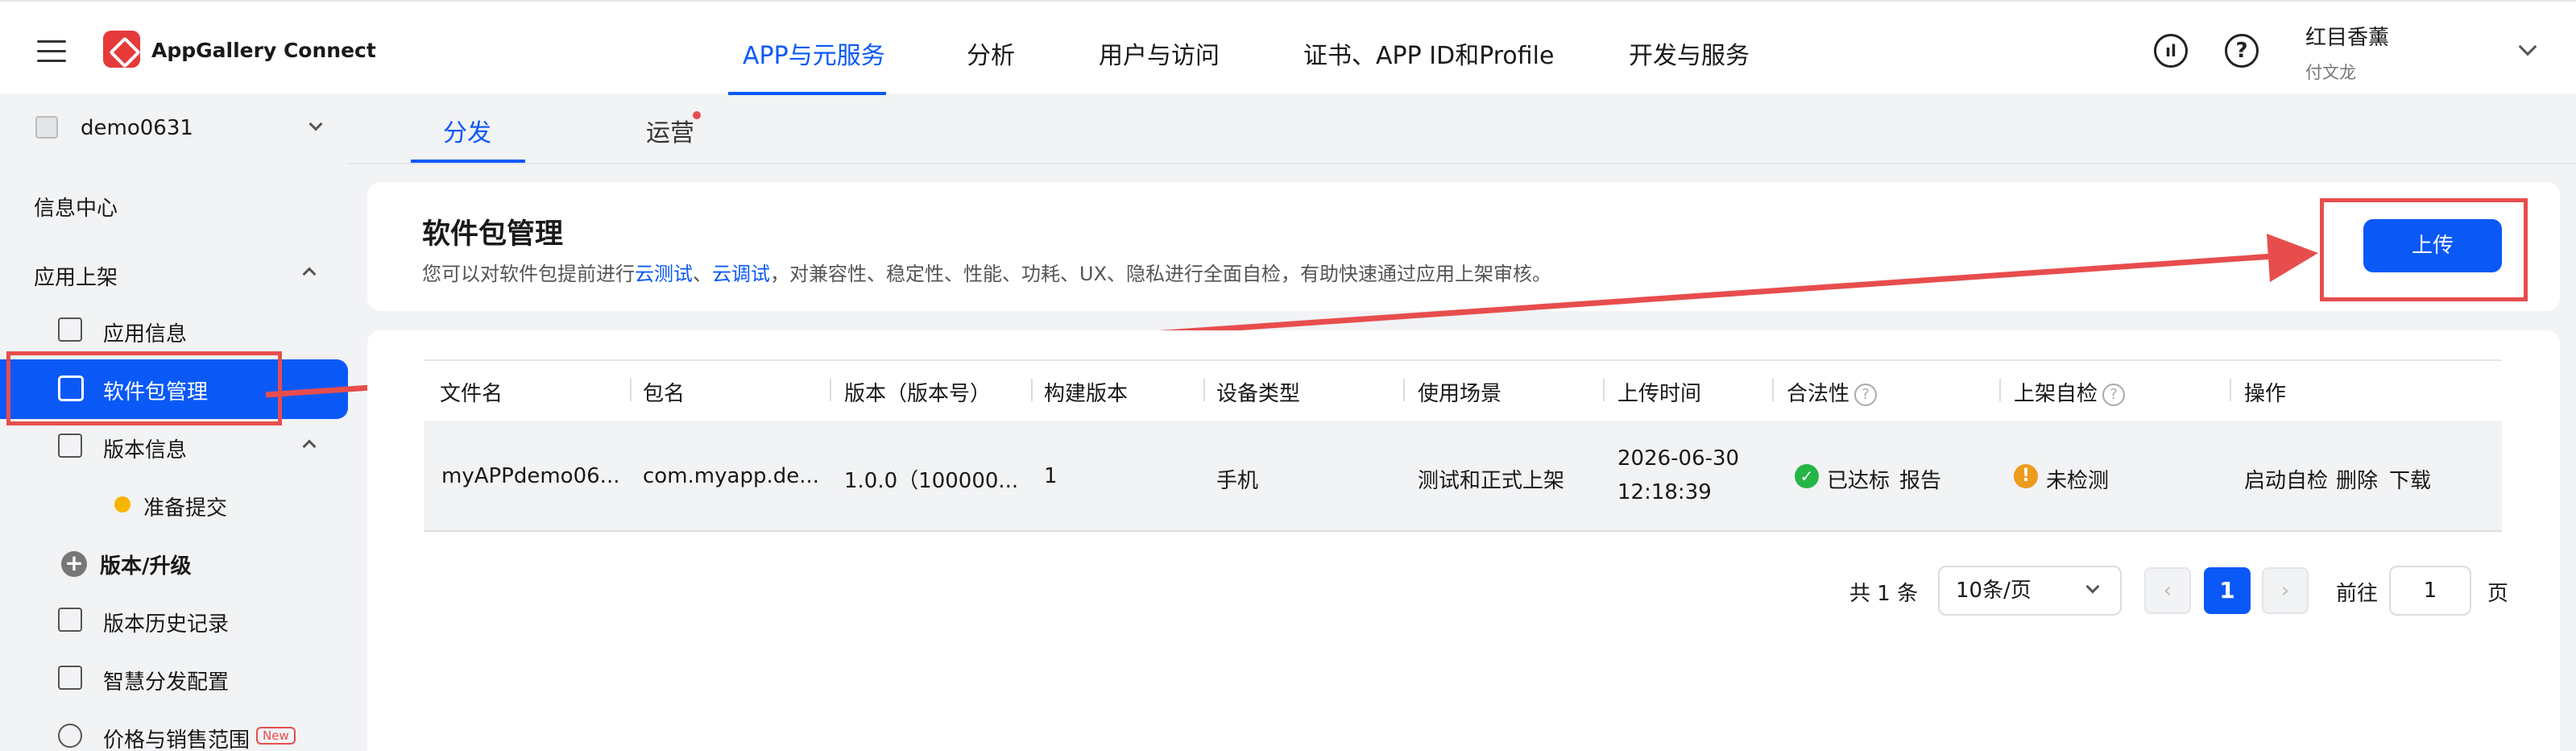  I want to click on page-label: 页, so click(2498, 594).